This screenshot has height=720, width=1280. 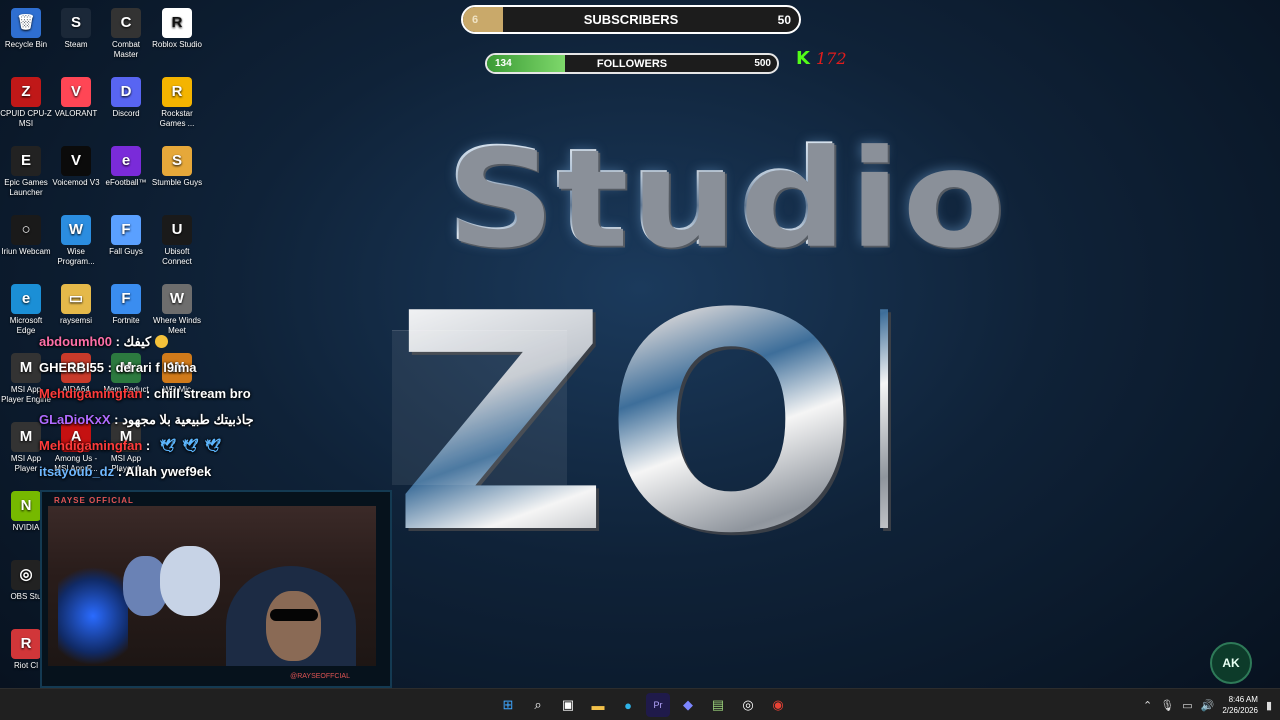 What do you see at coordinates (126, 251) in the screenshot?
I see `desktop-icon-label: Fall Guys` at bounding box center [126, 251].